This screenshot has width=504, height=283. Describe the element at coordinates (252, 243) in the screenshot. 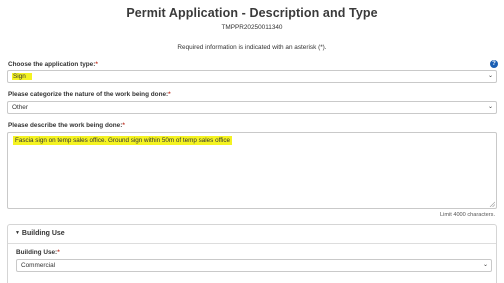

I see `panel-divider` at that location.